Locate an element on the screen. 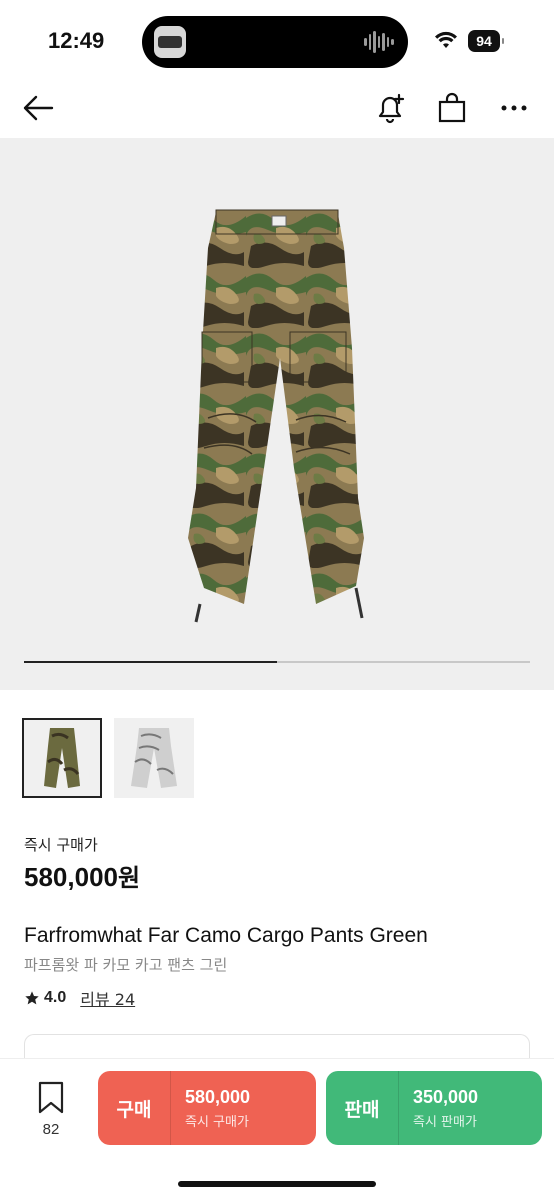 This screenshot has height=1200, width=554. bottom-action-bar: 82 구매 580,000 즉시 구매가 판매 350,000 즉시 판매가 is located at coordinates (277, 1129).